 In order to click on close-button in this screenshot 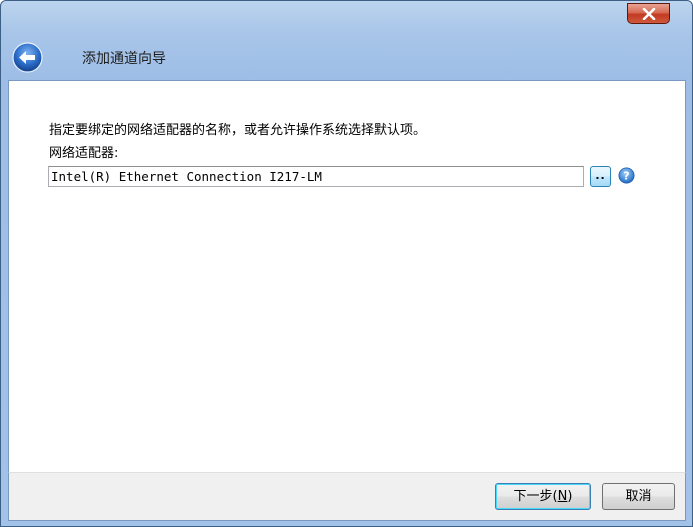, I will do `click(648, 13)`.